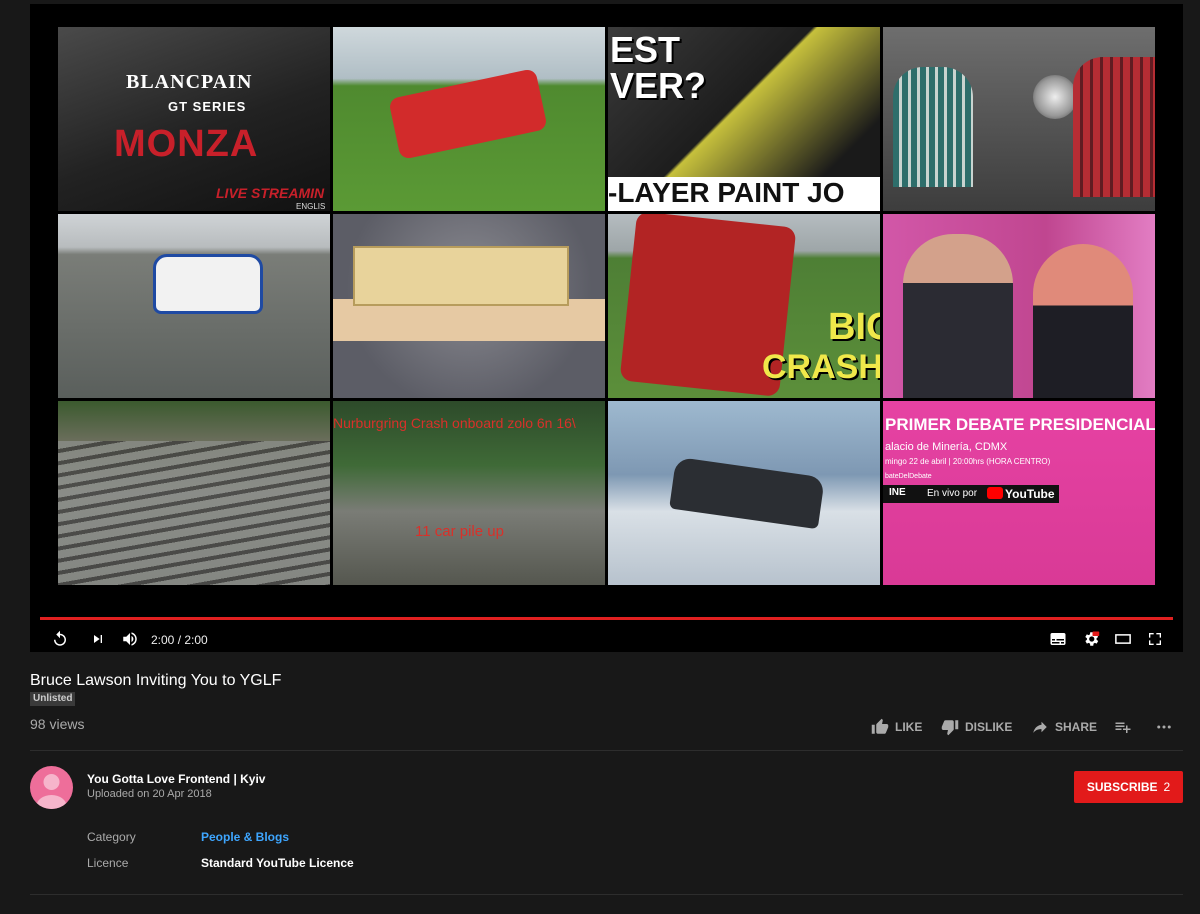  I want to click on subscribe-label: SUBSCRIBE, so click(1122, 787).